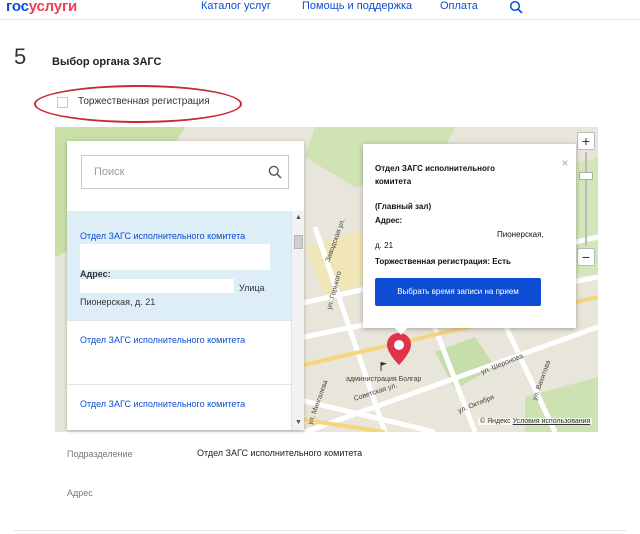 This screenshot has height=534, width=640. What do you see at coordinates (172, 172) in the screenshot?
I see `search-input` at bounding box center [172, 172].